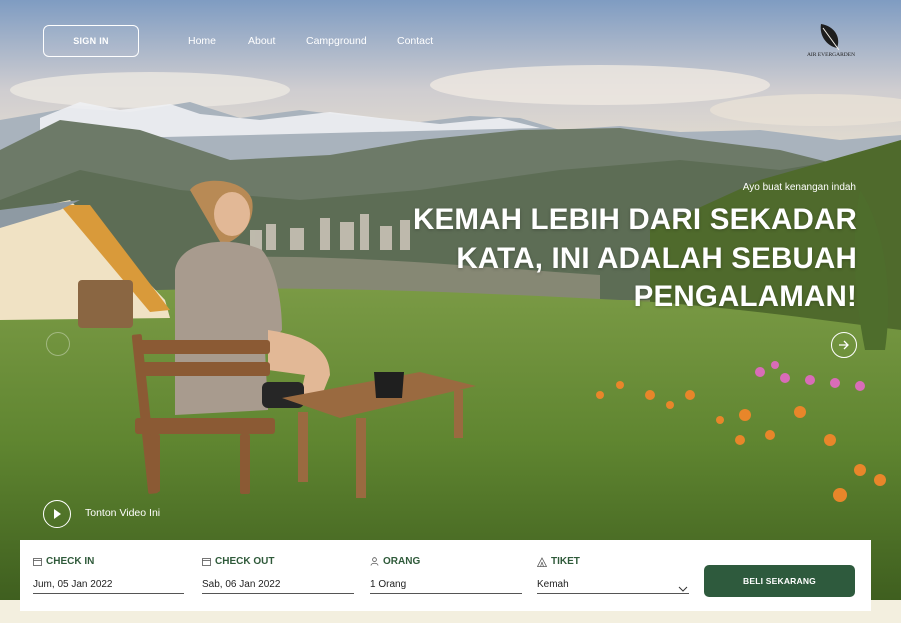  Describe the element at coordinates (58, 344) in the screenshot. I see `slider-prev-button` at that location.